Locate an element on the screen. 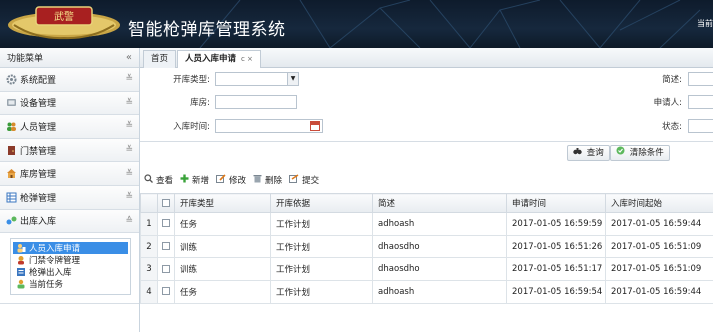 This screenshot has width=713, height=332. status-label: 状态: is located at coordinates (672, 127).